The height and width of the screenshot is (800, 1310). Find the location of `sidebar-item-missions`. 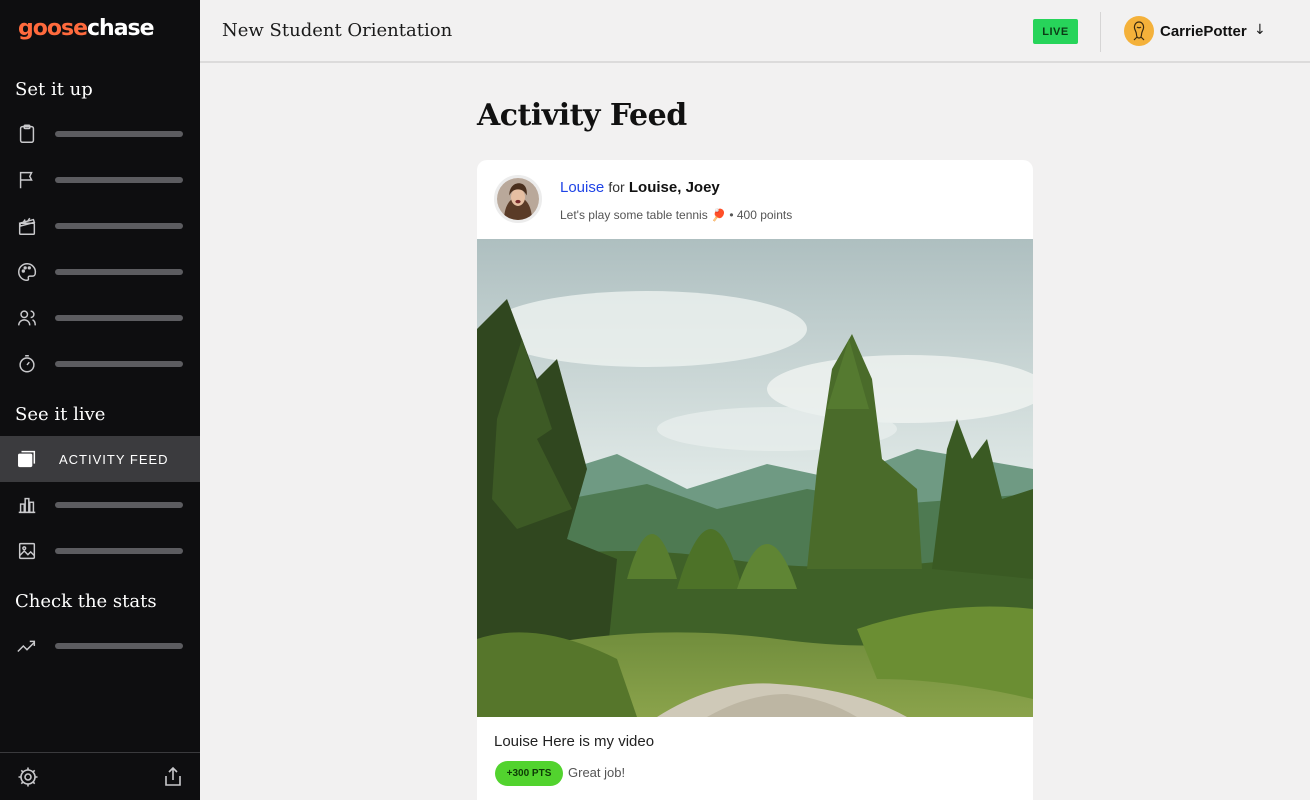

sidebar-item-missions is located at coordinates (100, 134).